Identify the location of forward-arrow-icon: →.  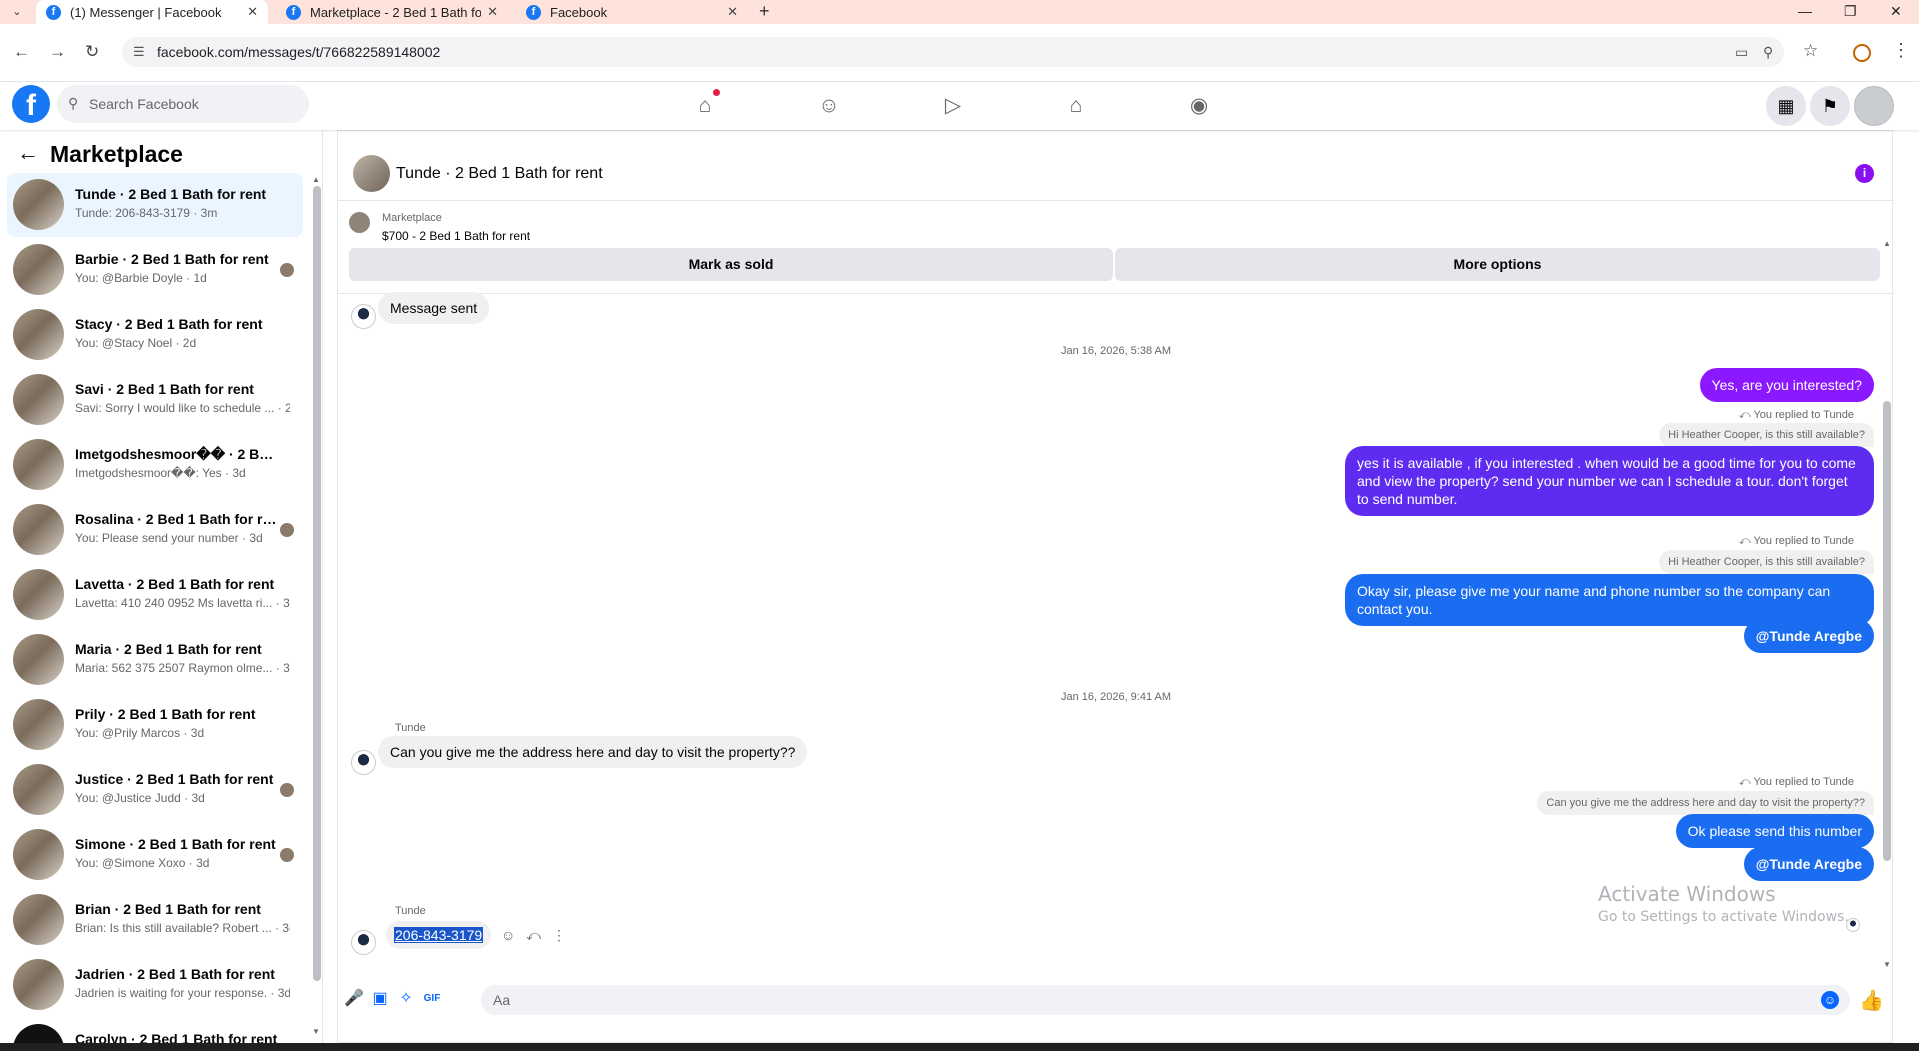
(57, 52).